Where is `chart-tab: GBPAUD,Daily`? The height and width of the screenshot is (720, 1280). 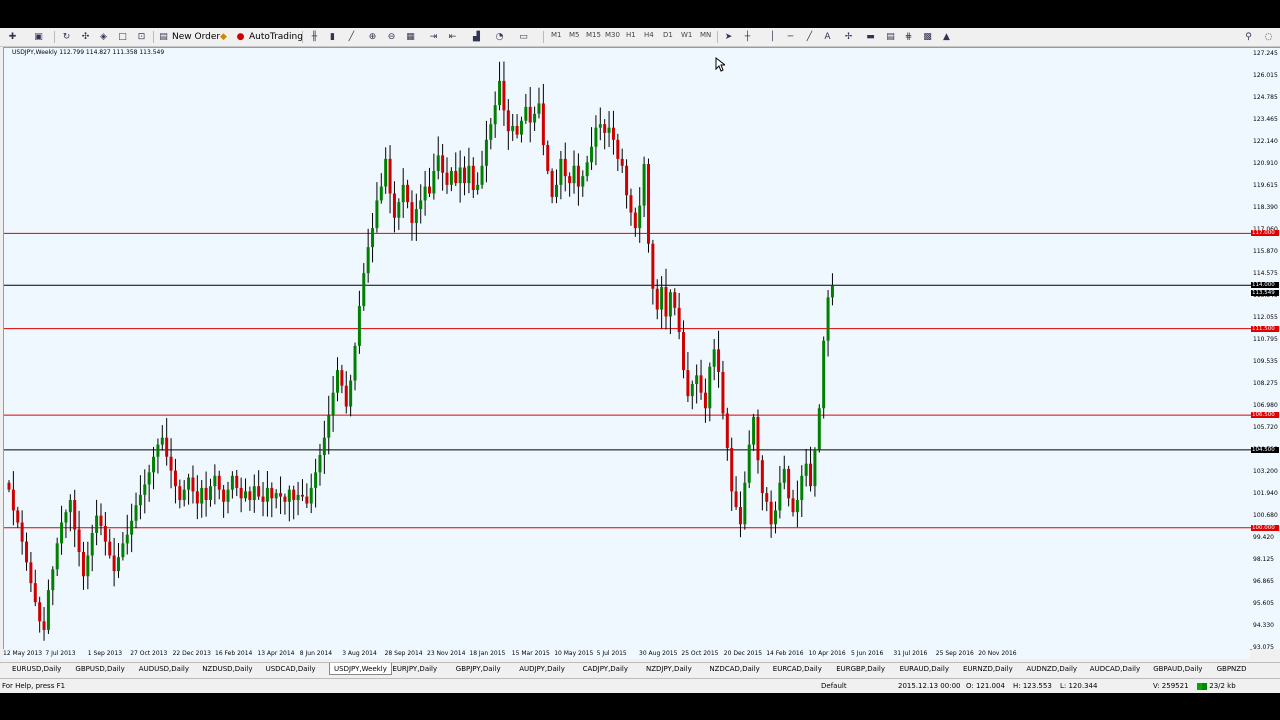
chart-tab: GBPAUD,Daily is located at coordinates (1177, 669).